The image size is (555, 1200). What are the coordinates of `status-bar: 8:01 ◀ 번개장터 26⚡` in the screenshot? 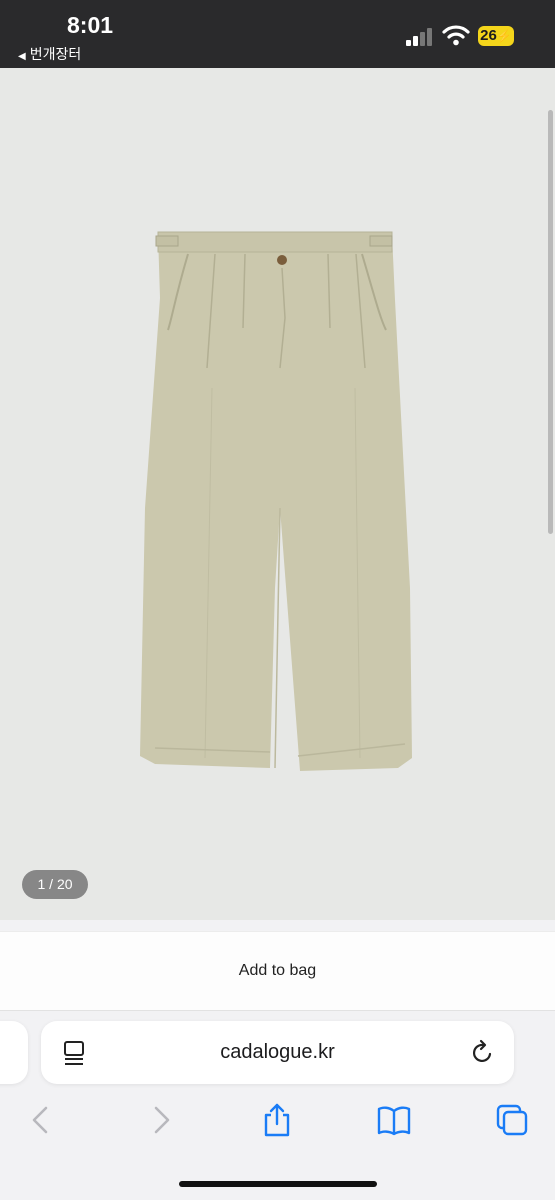 It's located at (277, 34).